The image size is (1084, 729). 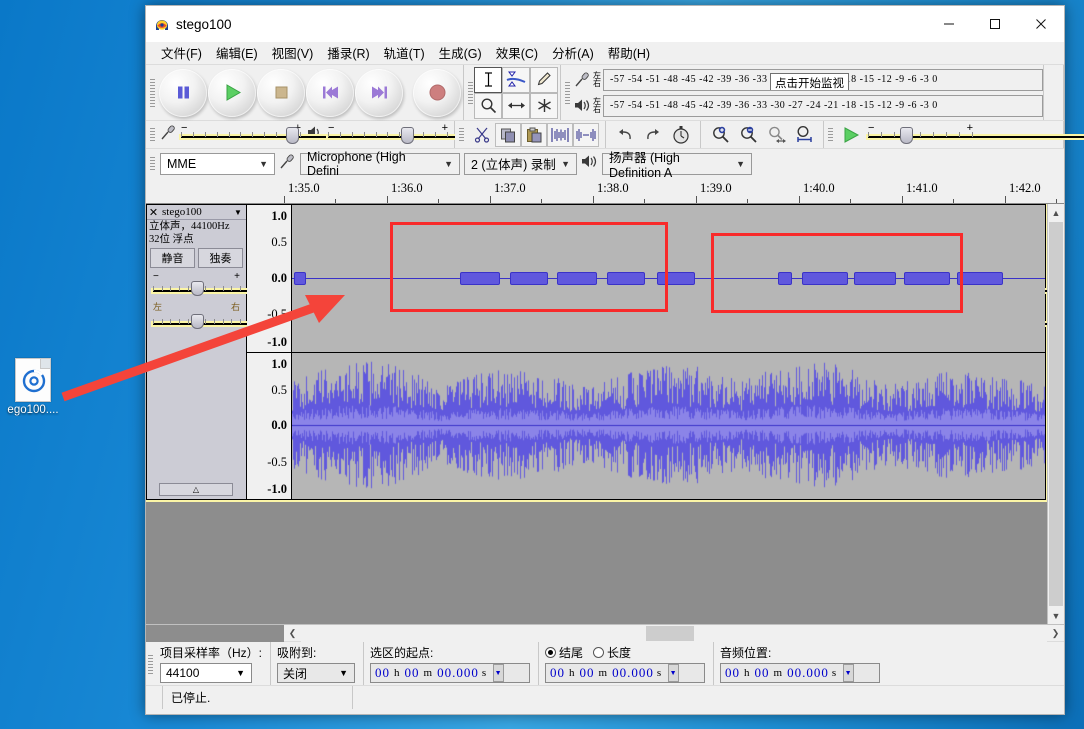 What do you see at coordinates (629, 52) in the screenshot?
I see `menu-help: 帮助(H)` at bounding box center [629, 52].